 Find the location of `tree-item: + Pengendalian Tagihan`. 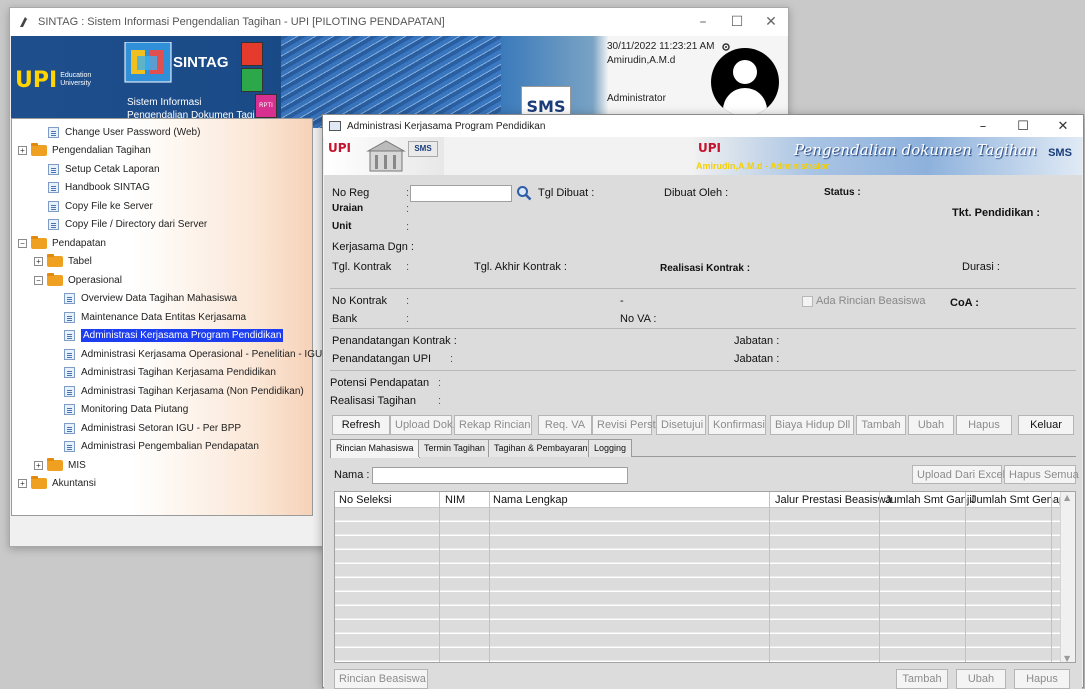

tree-item: + Pengendalian Tagihan is located at coordinates (84, 151).